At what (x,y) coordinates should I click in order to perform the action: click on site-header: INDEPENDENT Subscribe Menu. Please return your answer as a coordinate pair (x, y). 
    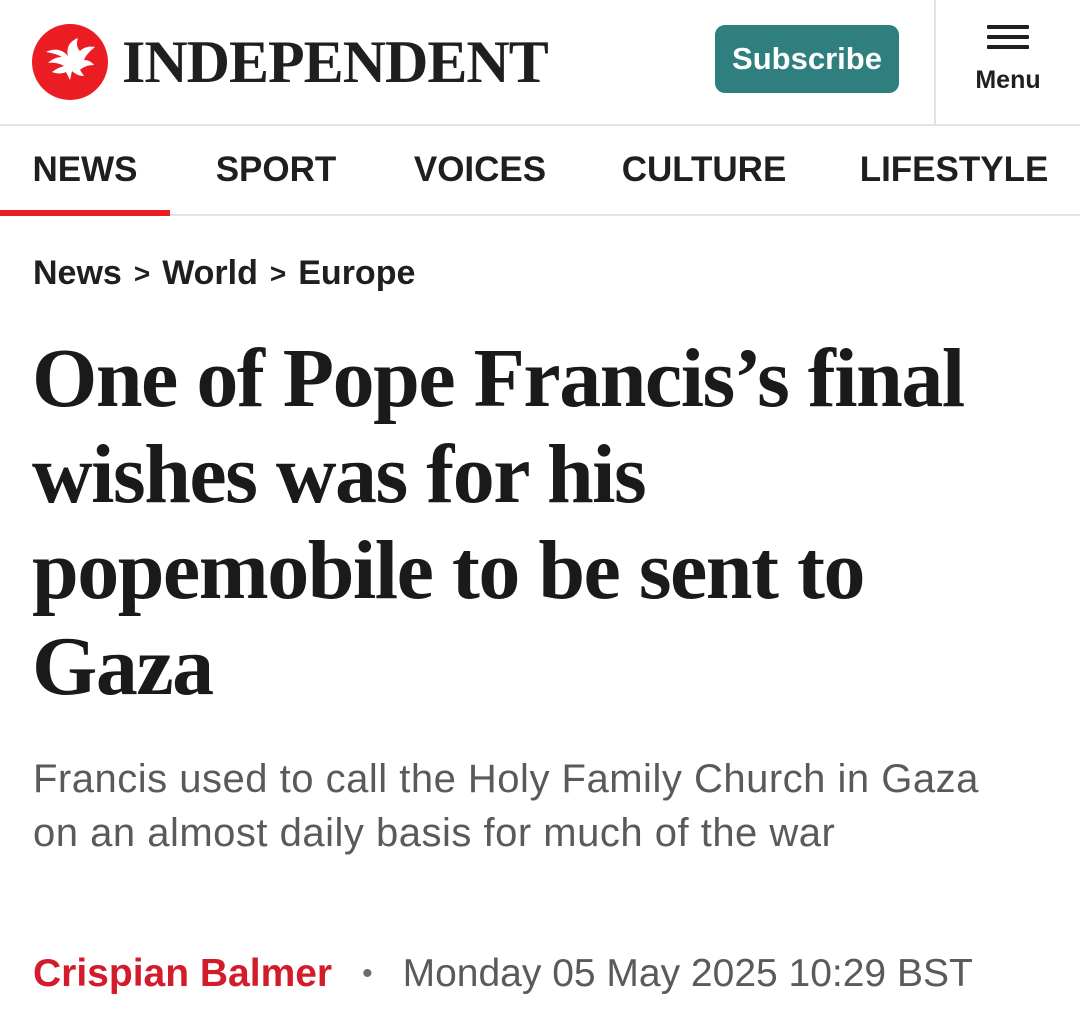
    Looking at the image, I should click on (540, 63).